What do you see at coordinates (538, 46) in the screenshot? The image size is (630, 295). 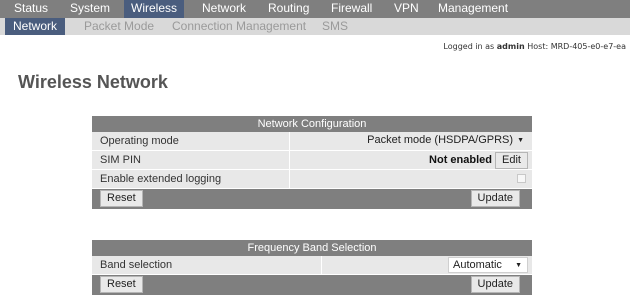 I see `login-host-label: Host:` at bounding box center [538, 46].